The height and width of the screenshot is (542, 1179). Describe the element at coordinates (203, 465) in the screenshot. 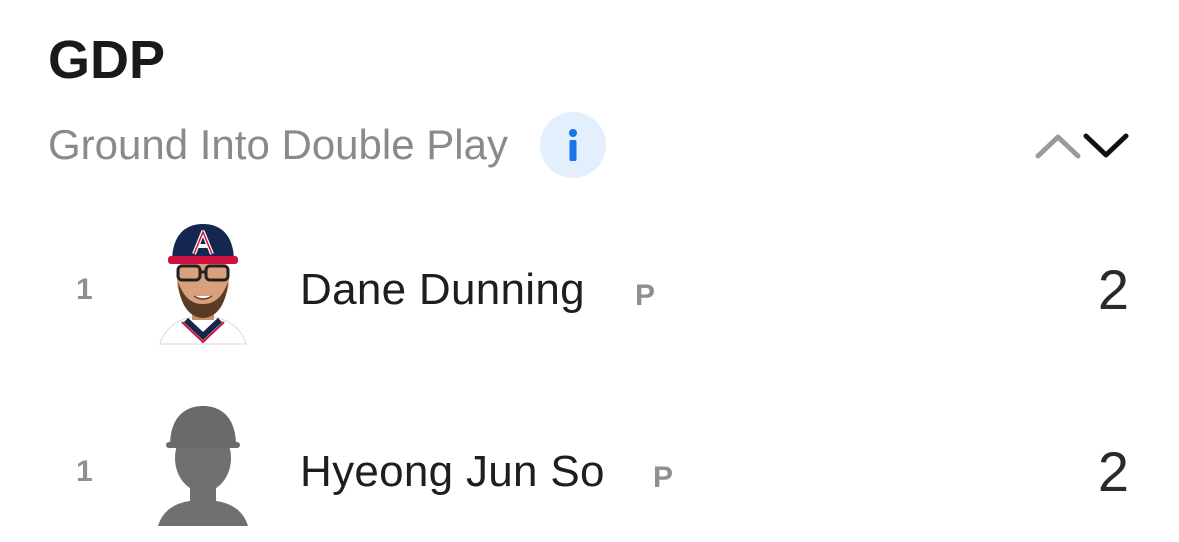

I see `player-silhouette` at that location.